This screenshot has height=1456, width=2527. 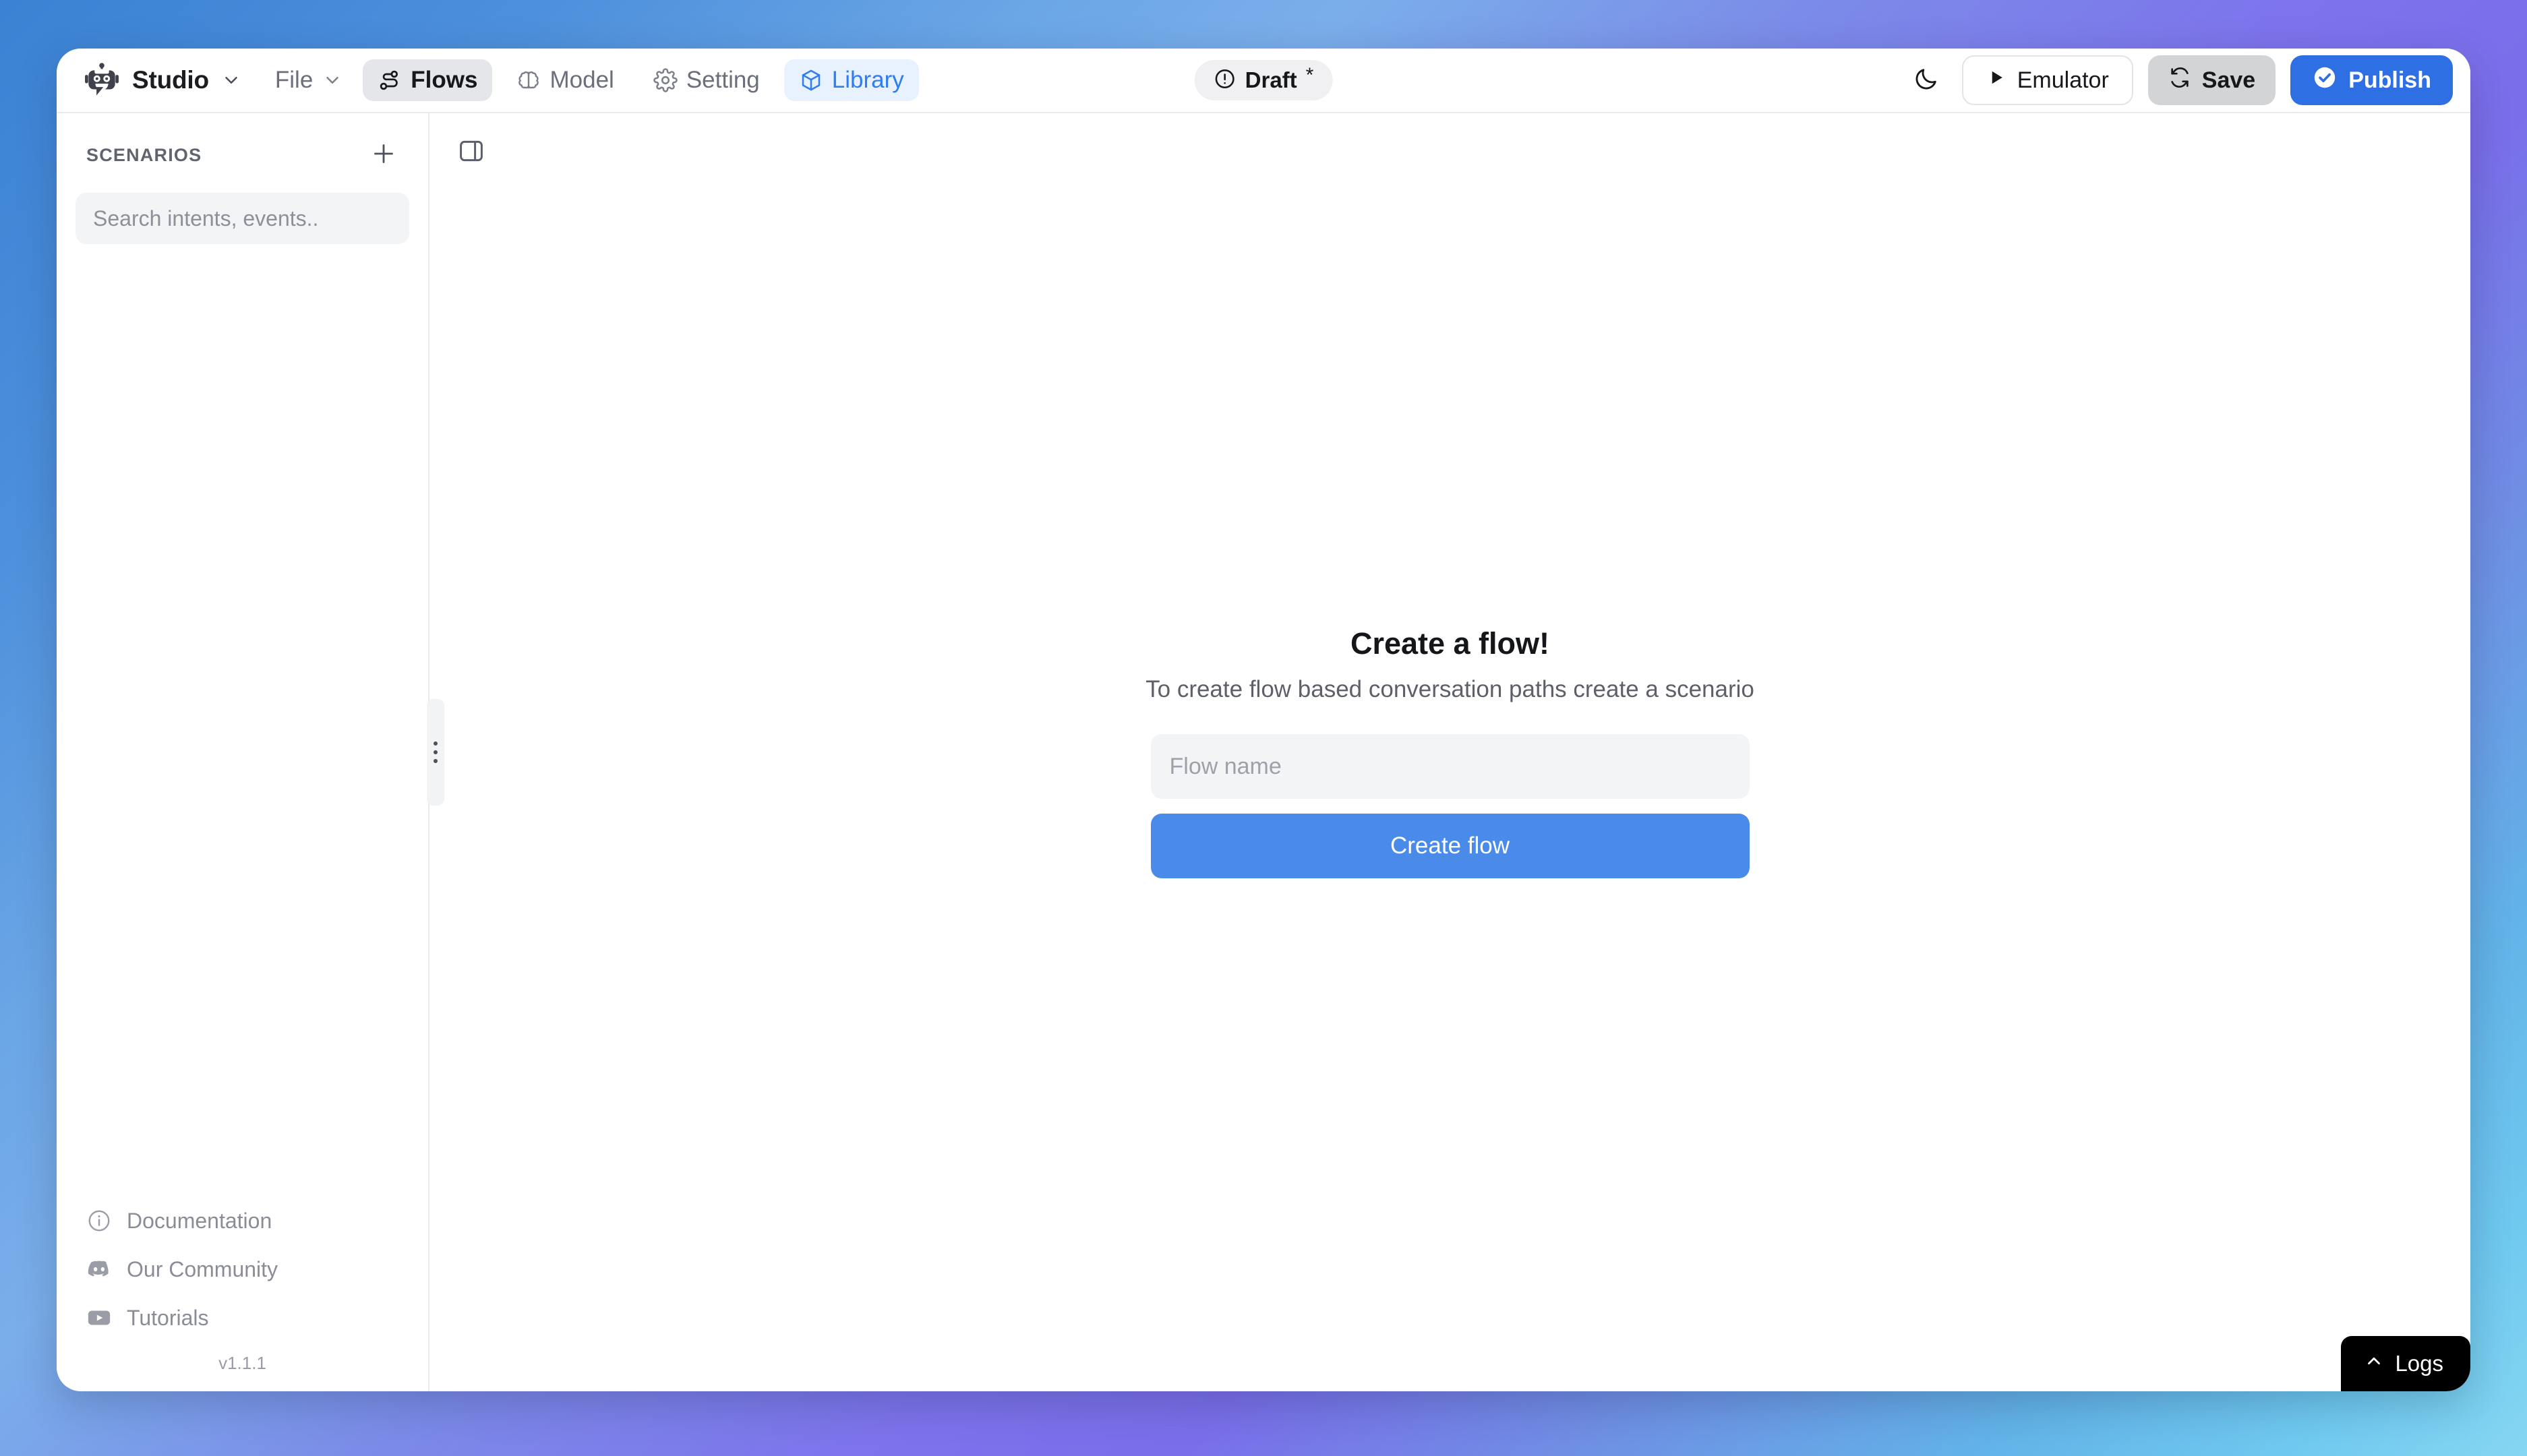 I want to click on publish-button: Publish, so click(x=2371, y=80).